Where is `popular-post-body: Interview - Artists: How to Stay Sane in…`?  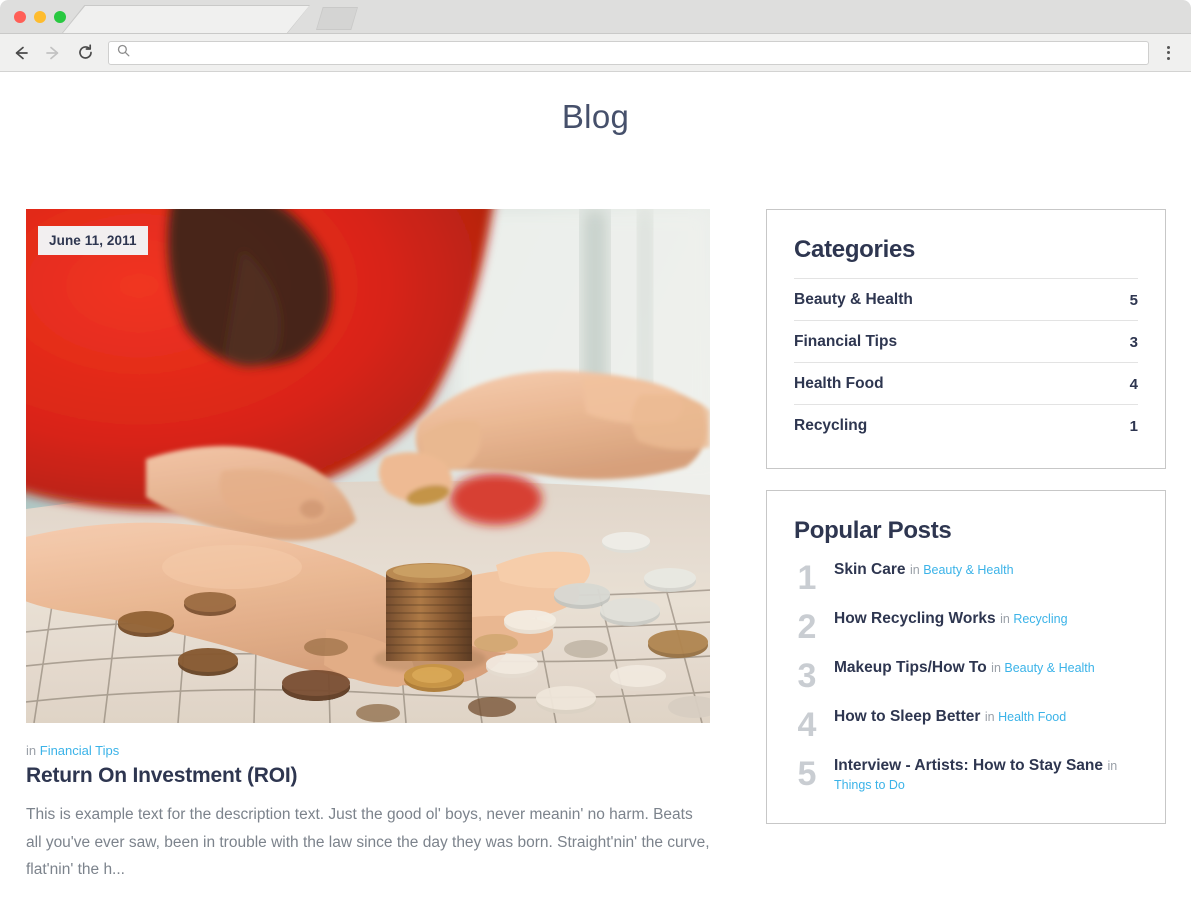 popular-post-body: Interview - Artists: How to Stay Sane in… is located at coordinates (986, 774).